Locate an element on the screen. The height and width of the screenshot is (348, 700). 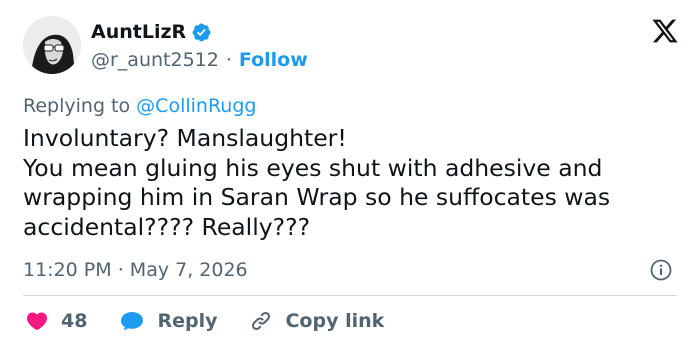
x-logo-icon is located at coordinates (665, 31).